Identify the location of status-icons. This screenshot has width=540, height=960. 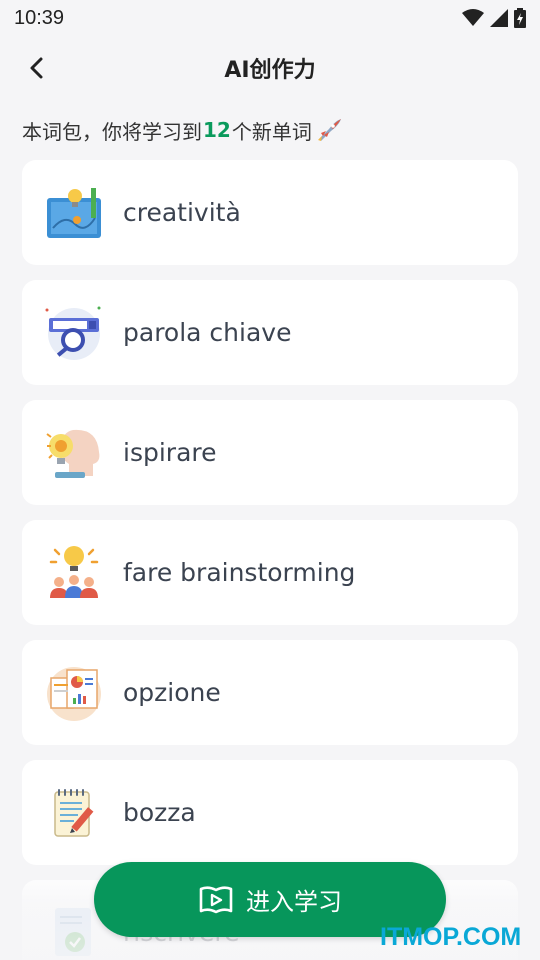
(494, 18).